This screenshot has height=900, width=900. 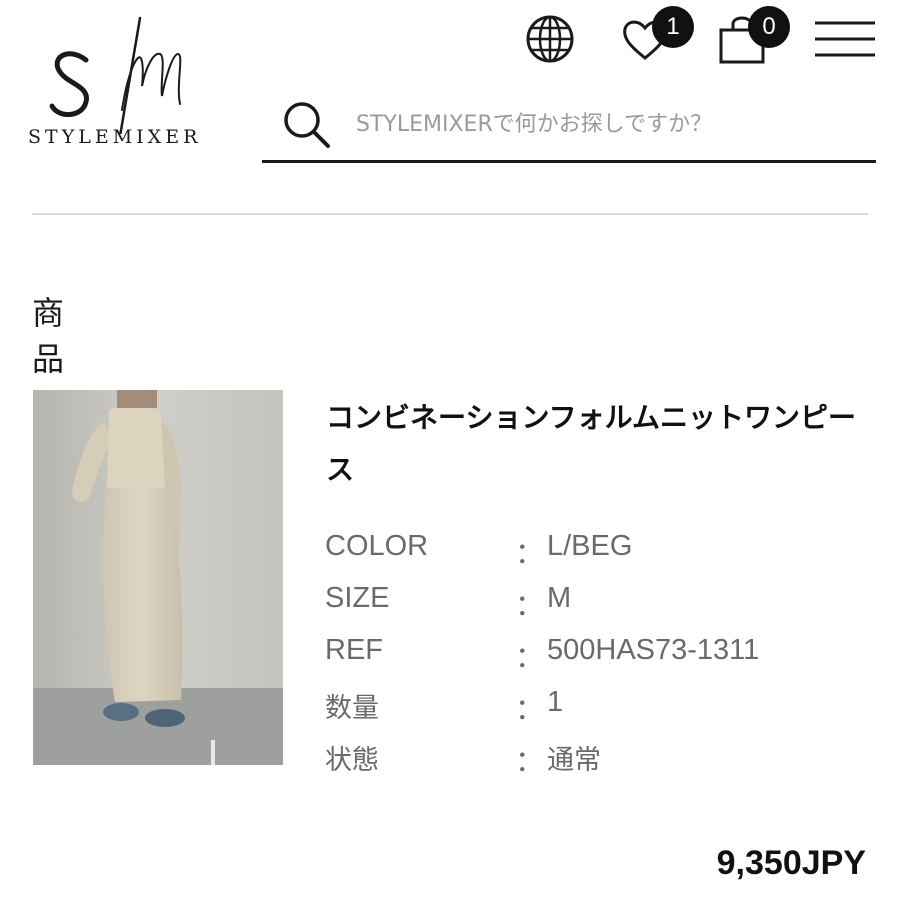 I want to click on spec-label: 数量, so click(x=352, y=708).